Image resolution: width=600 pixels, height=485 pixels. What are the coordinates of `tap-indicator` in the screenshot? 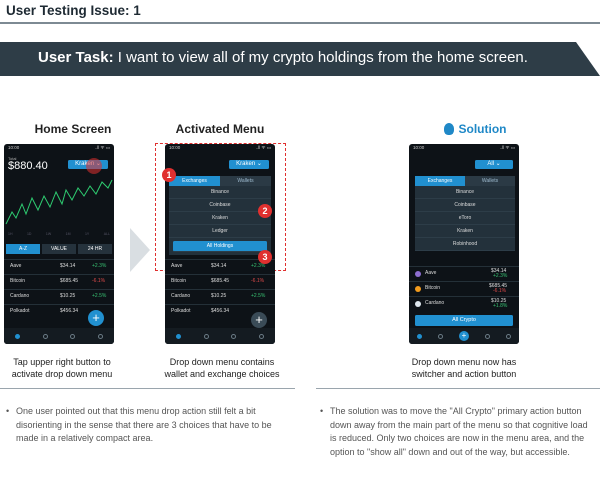 It's located at (94, 166).